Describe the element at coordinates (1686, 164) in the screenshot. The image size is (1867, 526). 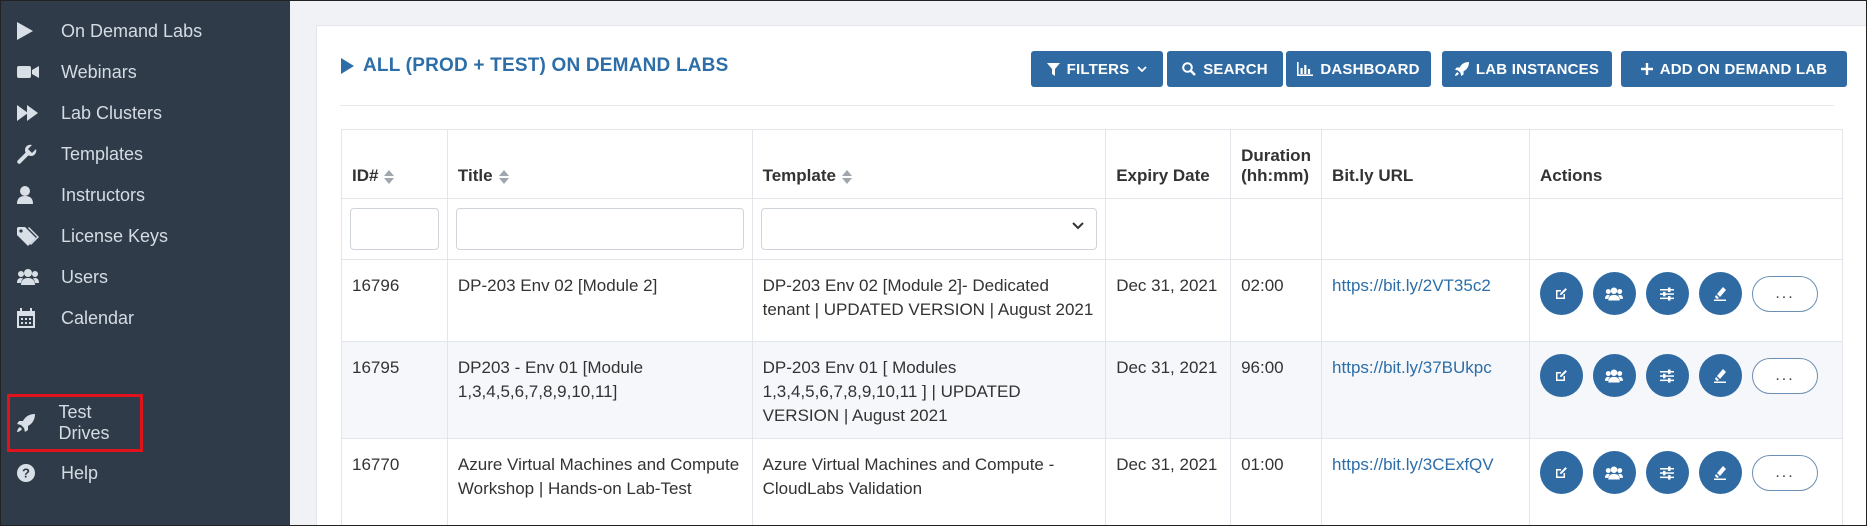
I see `column-header-actions: Actions` at that location.